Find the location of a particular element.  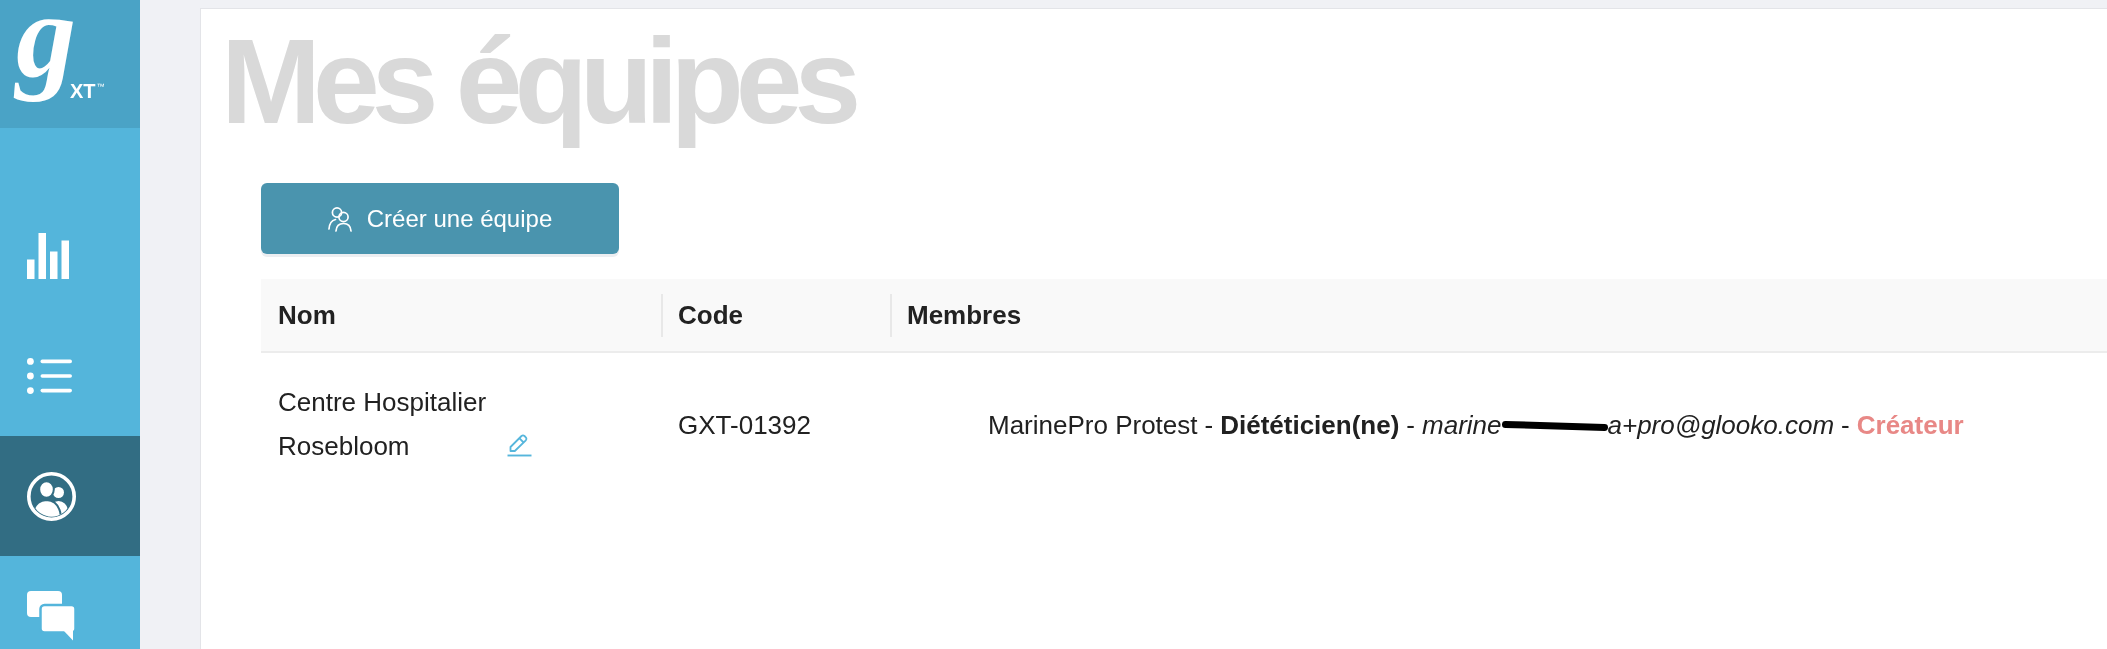

people-circle-icon is located at coordinates (51, 496).